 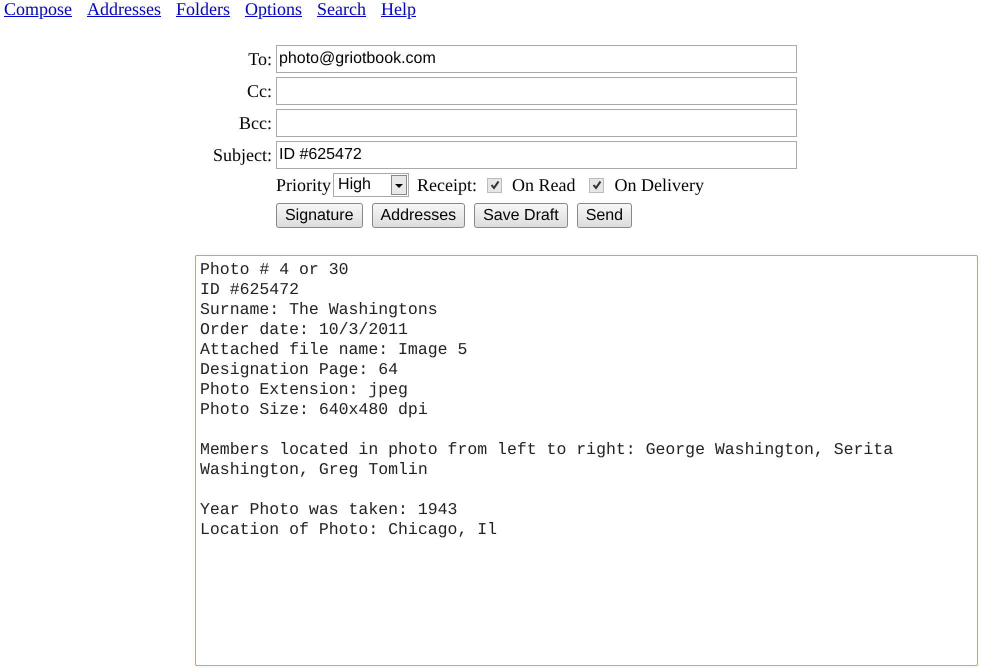 What do you see at coordinates (659, 185) in the screenshot?
I see `checkbox-label: On Delivery` at bounding box center [659, 185].